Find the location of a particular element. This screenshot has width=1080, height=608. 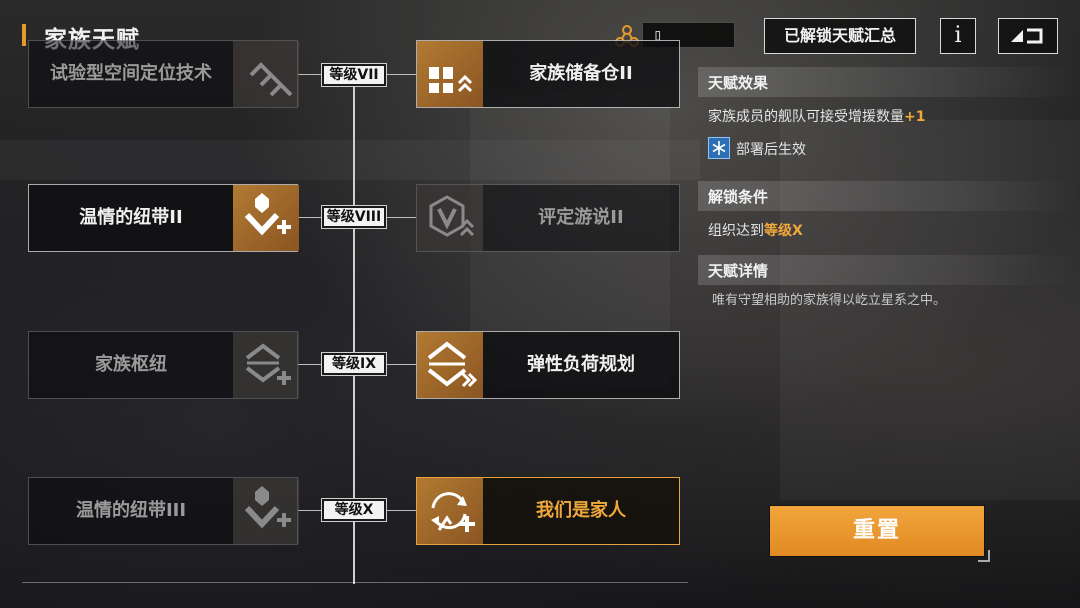

unlocked-talents-summary-button: 已解锁天赋汇总 is located at coordinates (840, 36).